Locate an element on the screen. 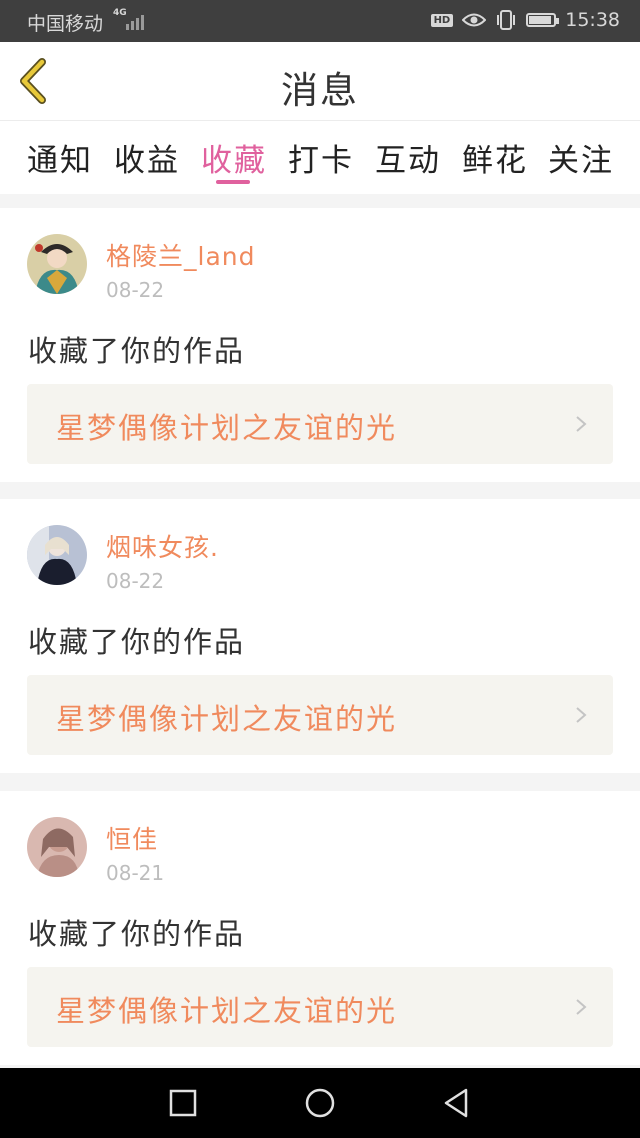 This screenshot has height=1138, width=640. tab-bar: 通知 收益 收藏 打卡 互动 鲜花 关注 is located at coordinates (320, 157).